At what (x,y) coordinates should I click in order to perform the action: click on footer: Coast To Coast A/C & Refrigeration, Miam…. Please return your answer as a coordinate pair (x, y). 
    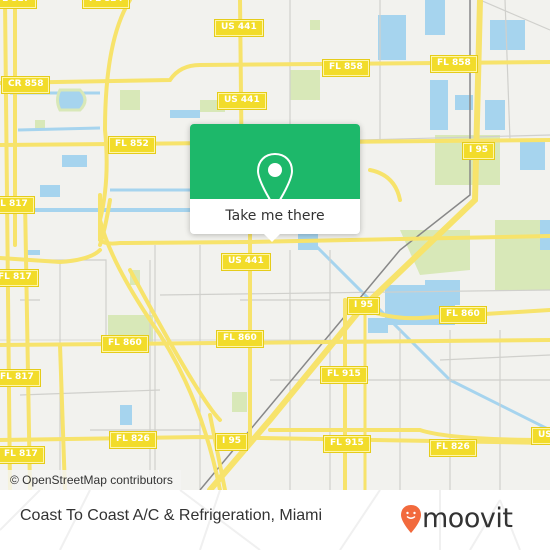
    Looking at the image, I should click on (275, 520).